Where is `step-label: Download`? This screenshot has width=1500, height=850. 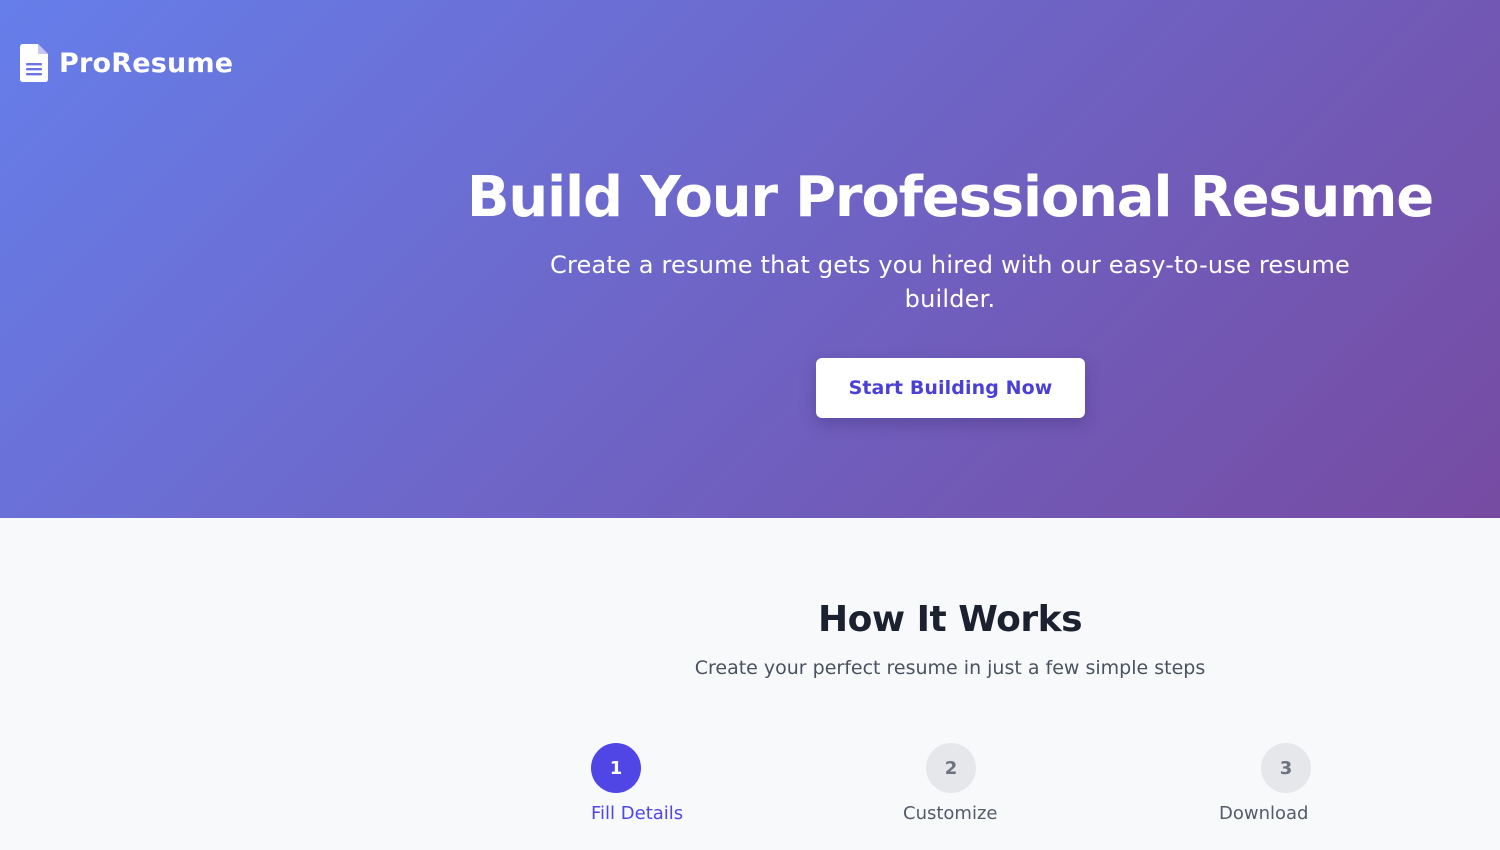 step-label: Download is located at coordinates (1264, 813).